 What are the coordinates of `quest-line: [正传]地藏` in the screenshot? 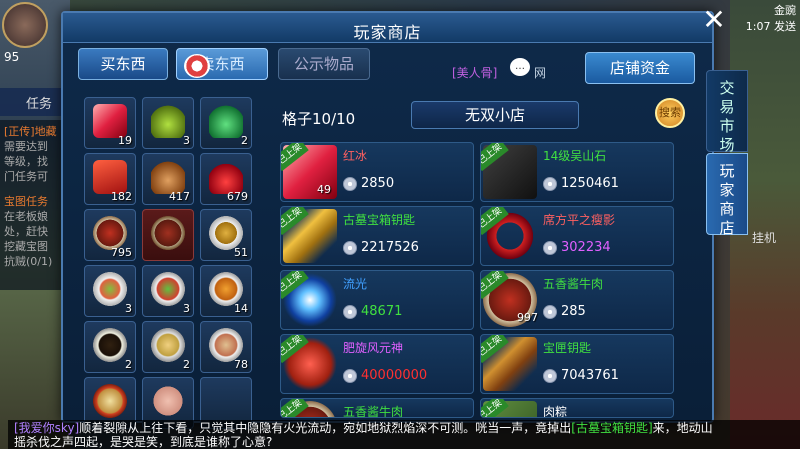 It's located at (30, 131).